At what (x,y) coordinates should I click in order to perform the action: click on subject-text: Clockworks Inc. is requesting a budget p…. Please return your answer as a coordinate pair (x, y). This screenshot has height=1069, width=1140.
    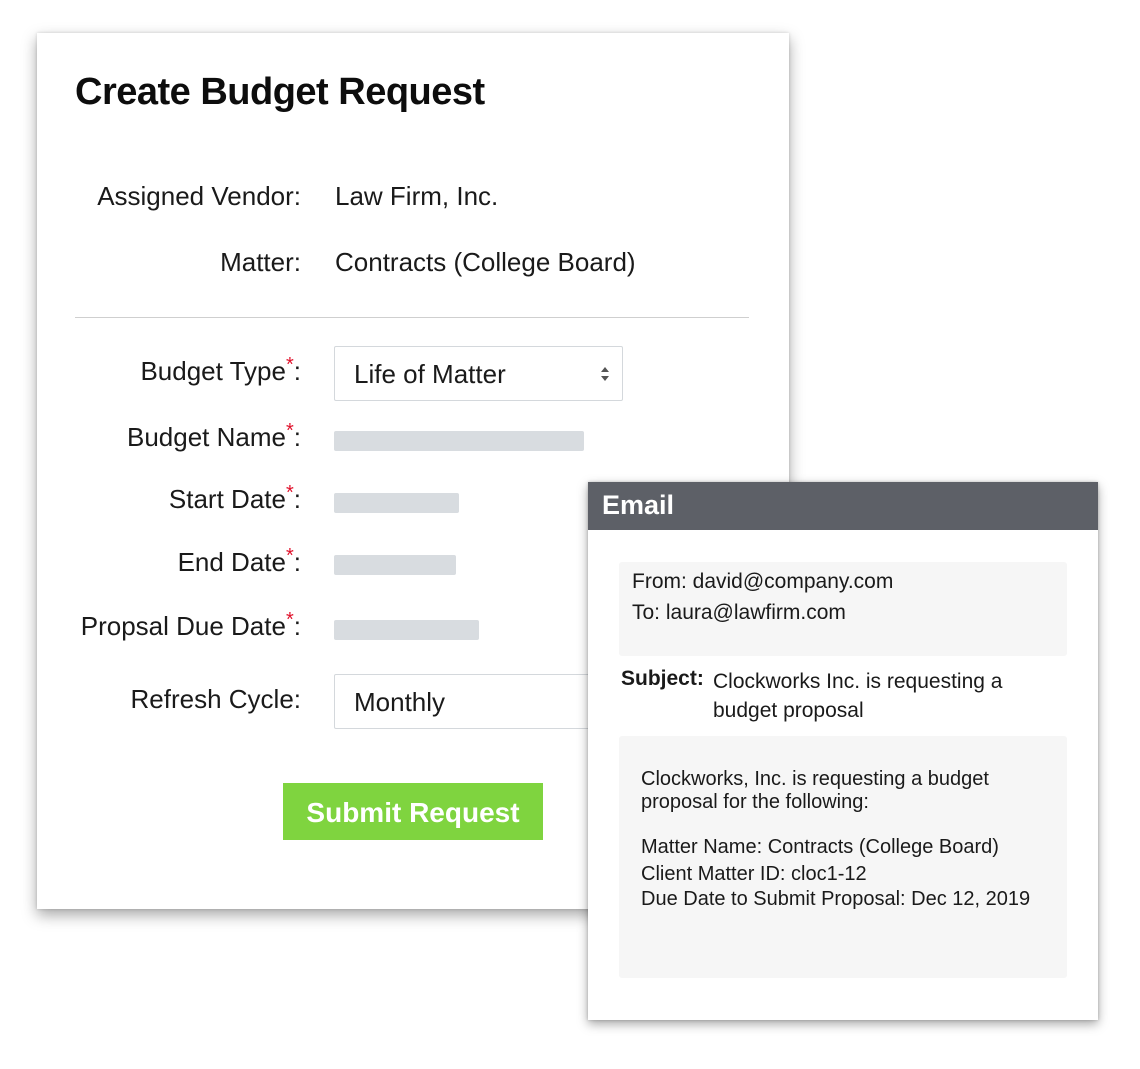
    Looking at the image, I should click on (858, 696).